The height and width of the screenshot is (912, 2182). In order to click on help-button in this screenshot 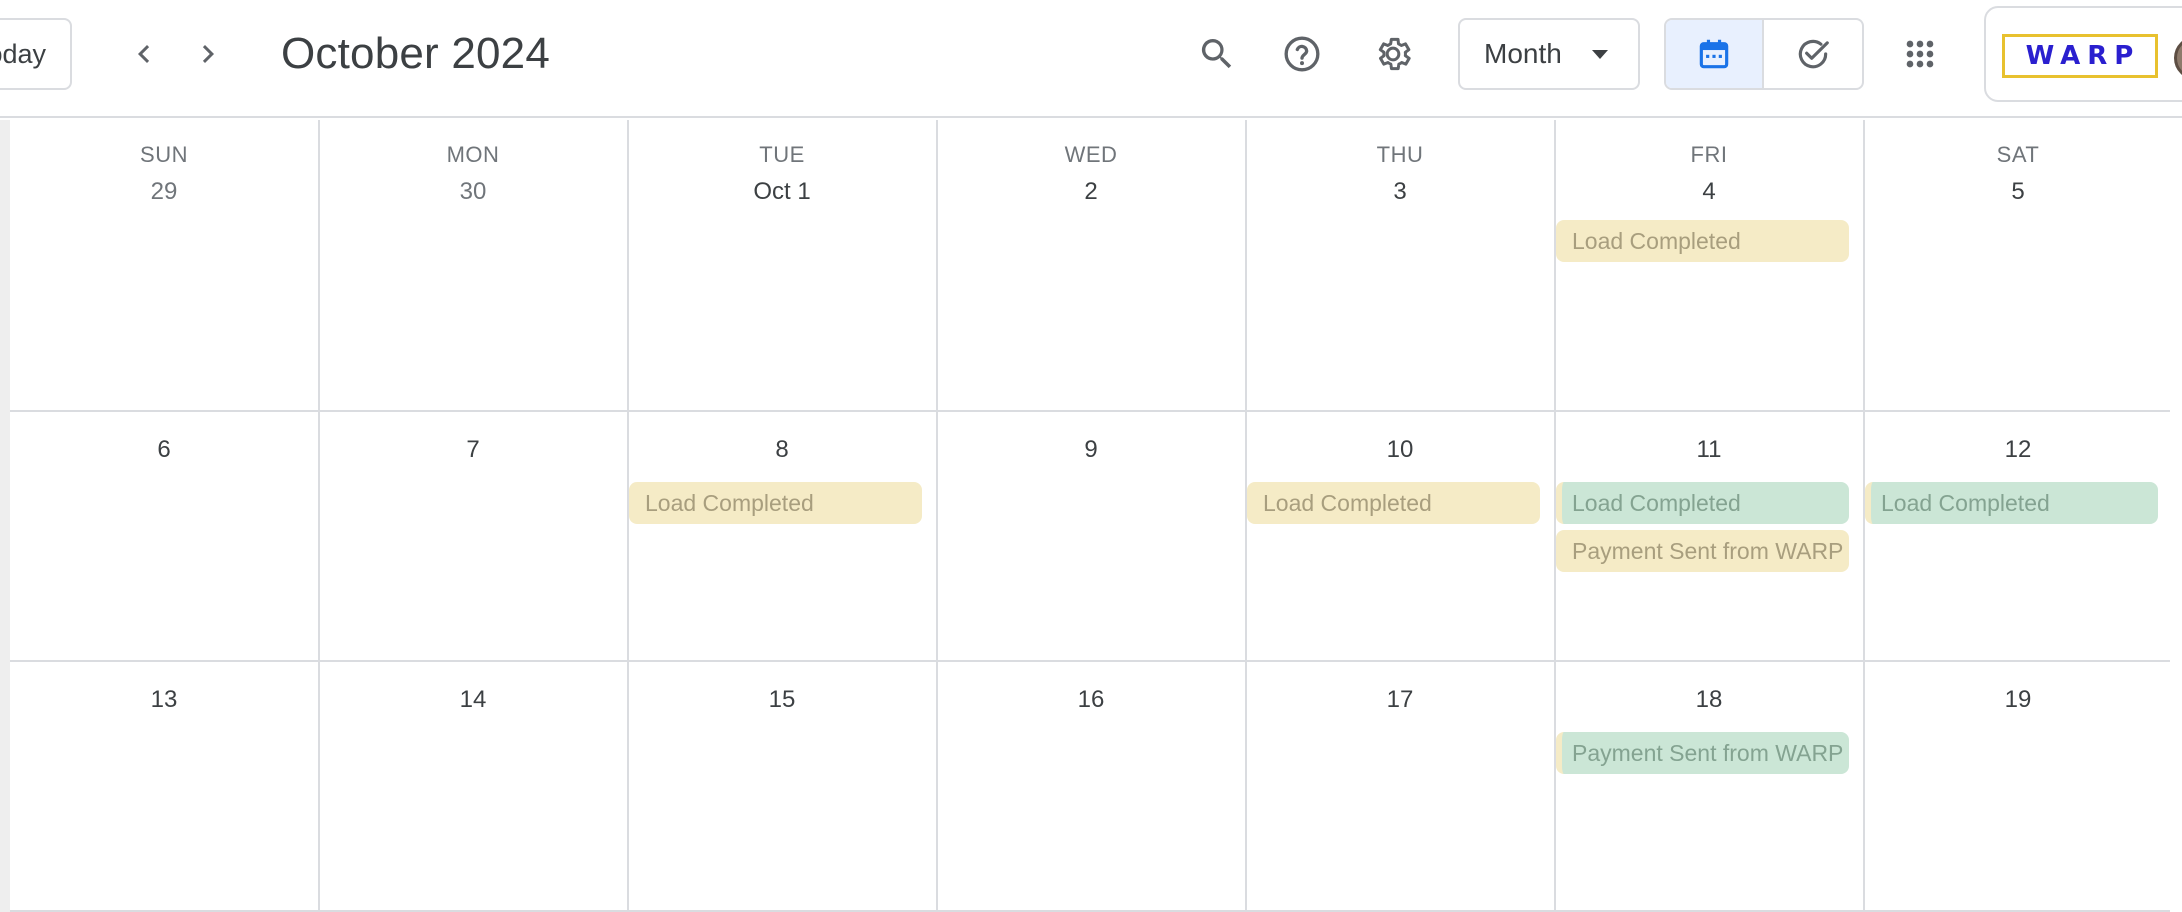, I will do `click(1302, 54)`.